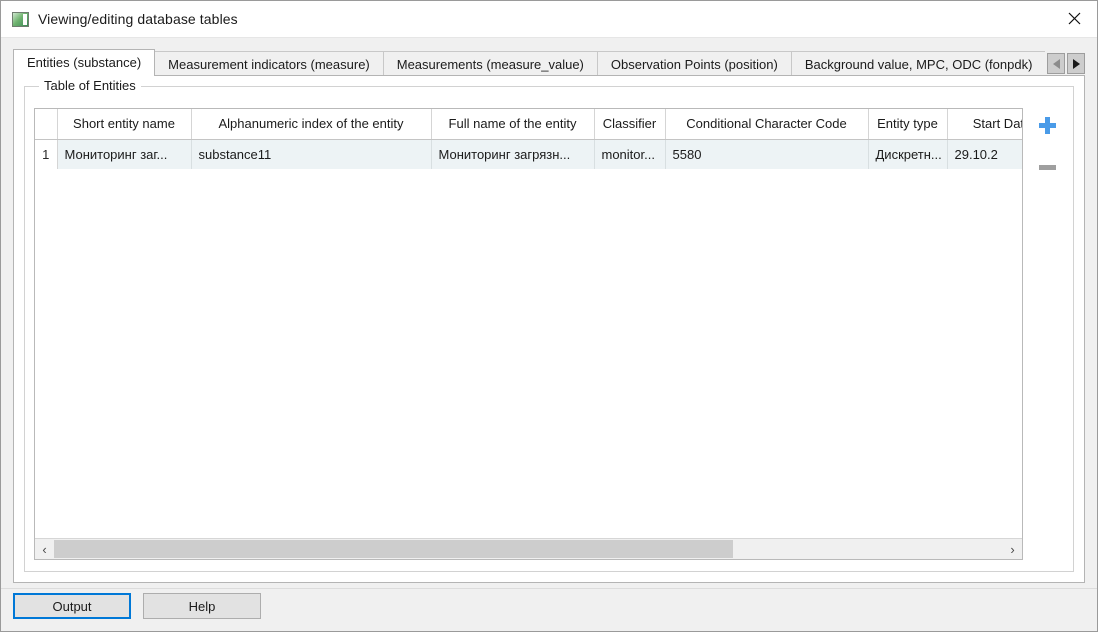 The image size is (1098, 632). Describe the element at coordinates (1076, 63) in the screenshot. I see `tab-scroll-right-icon` at that location.